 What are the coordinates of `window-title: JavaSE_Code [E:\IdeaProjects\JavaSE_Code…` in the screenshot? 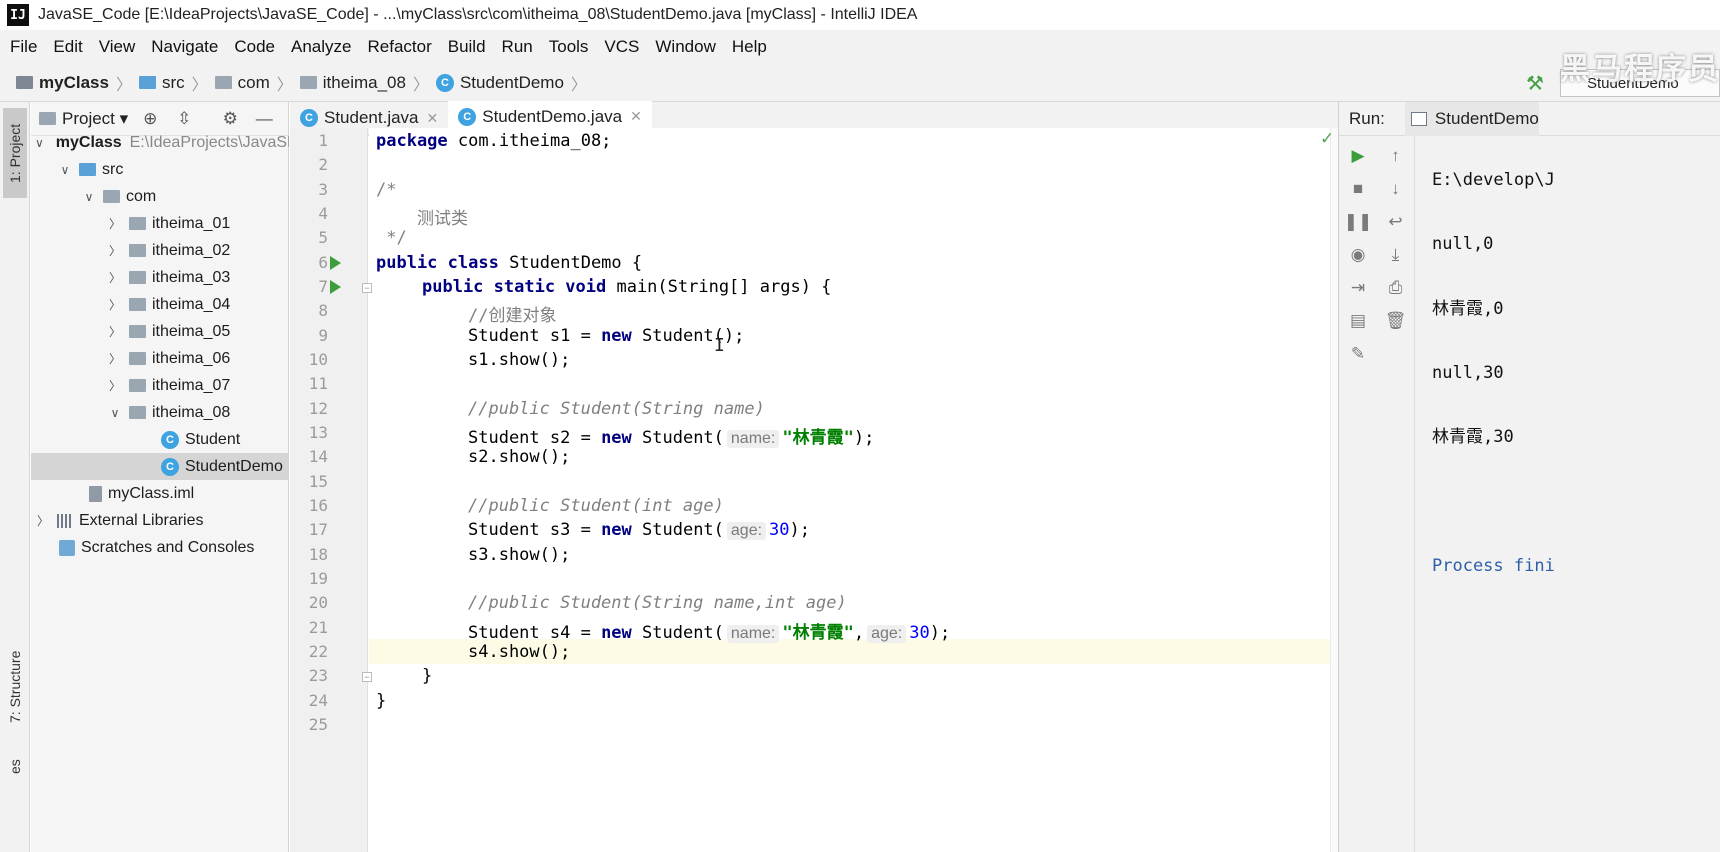 It's located at (478, 14).